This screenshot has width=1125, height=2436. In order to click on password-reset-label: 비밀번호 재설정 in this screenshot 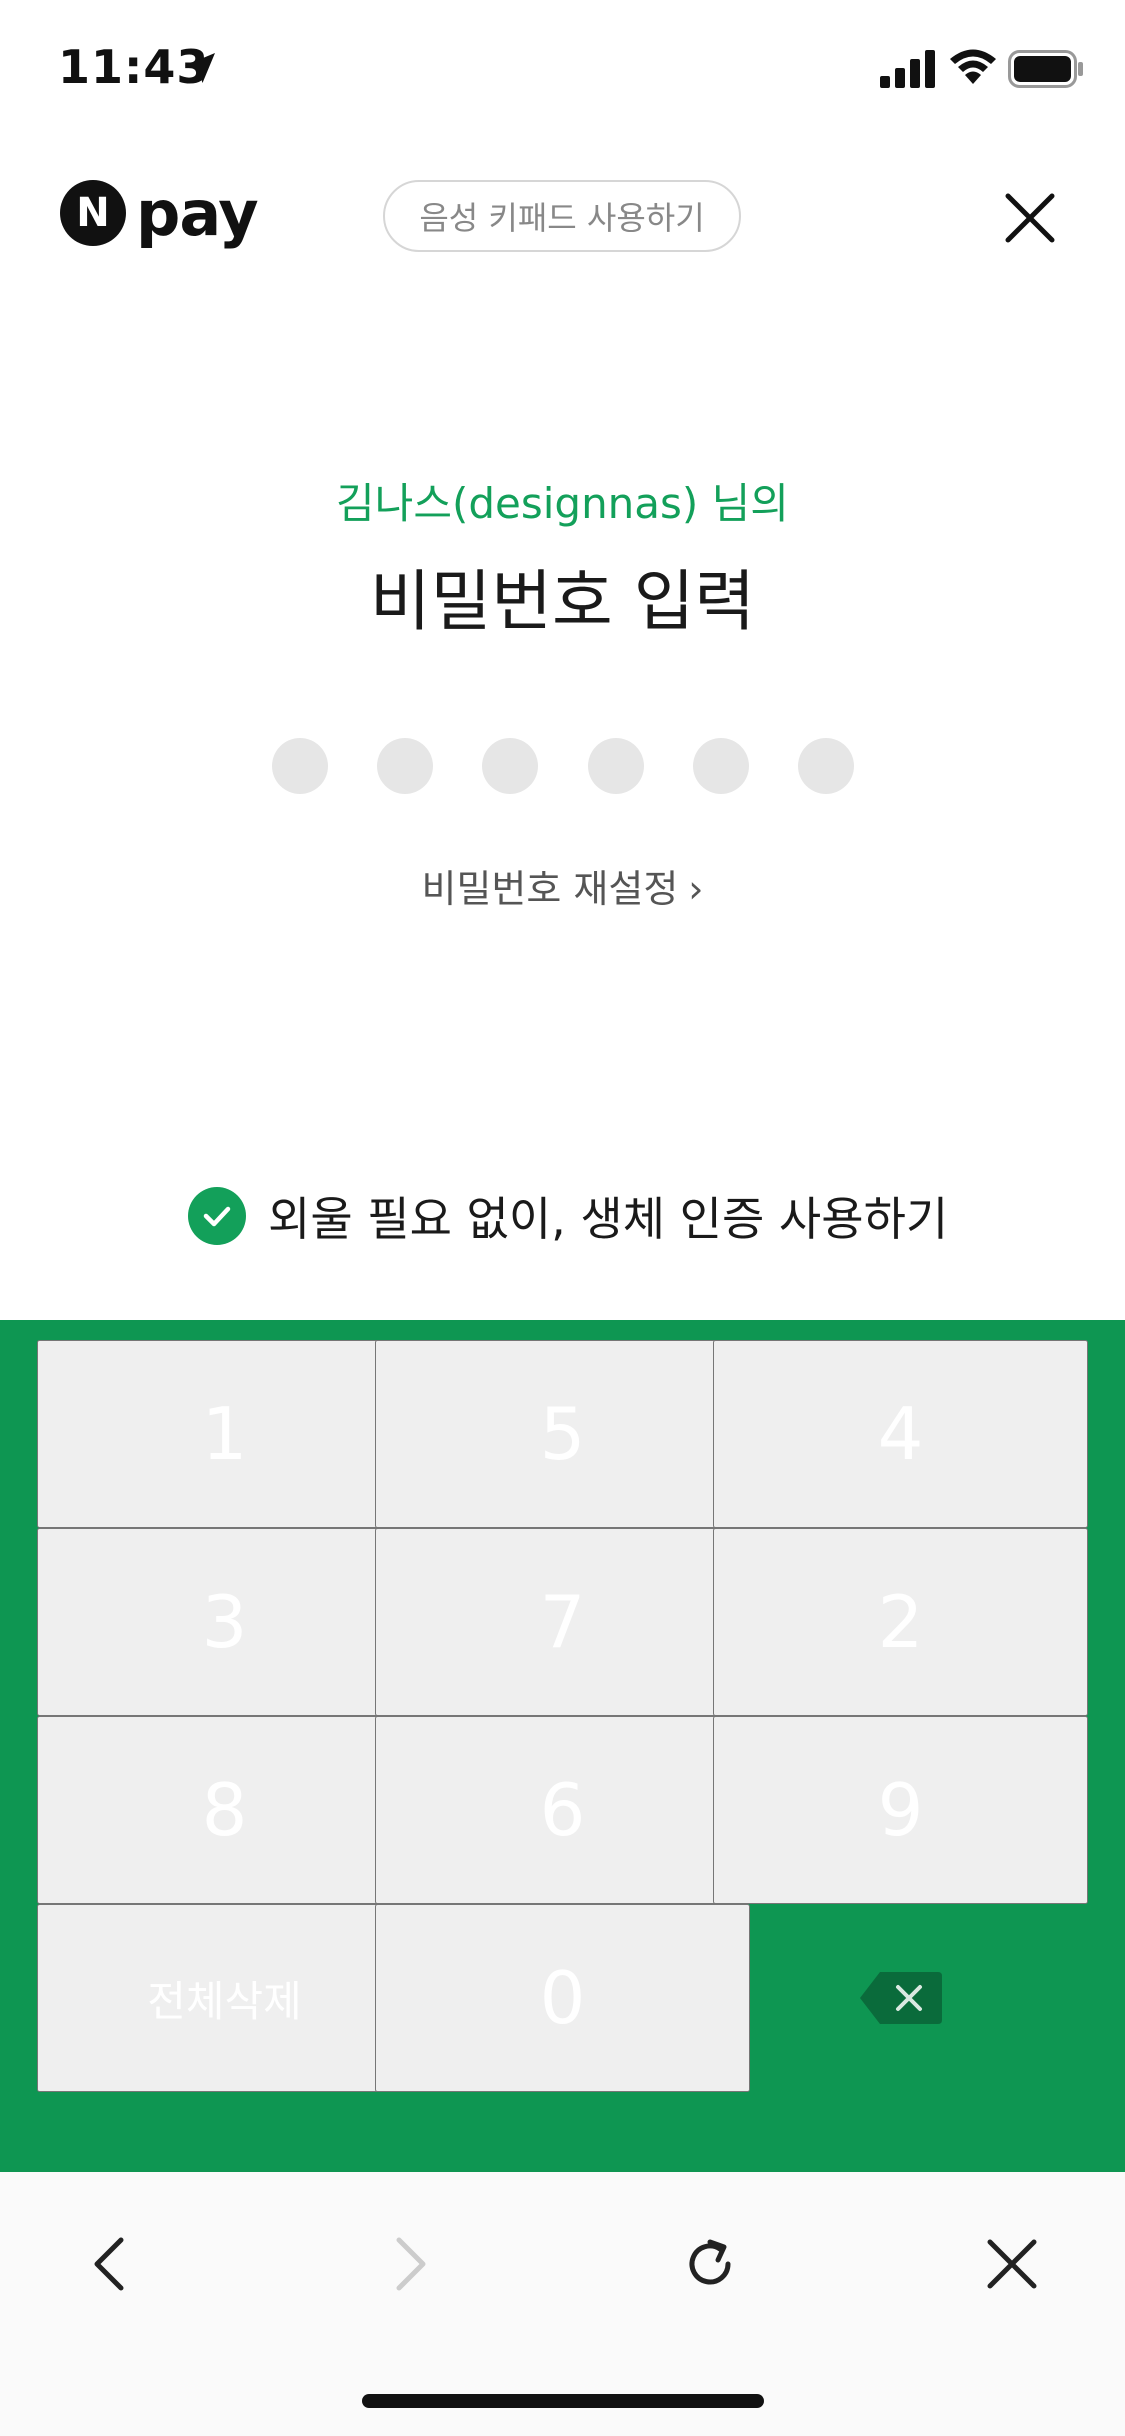, I will do `click(550, 889)`.